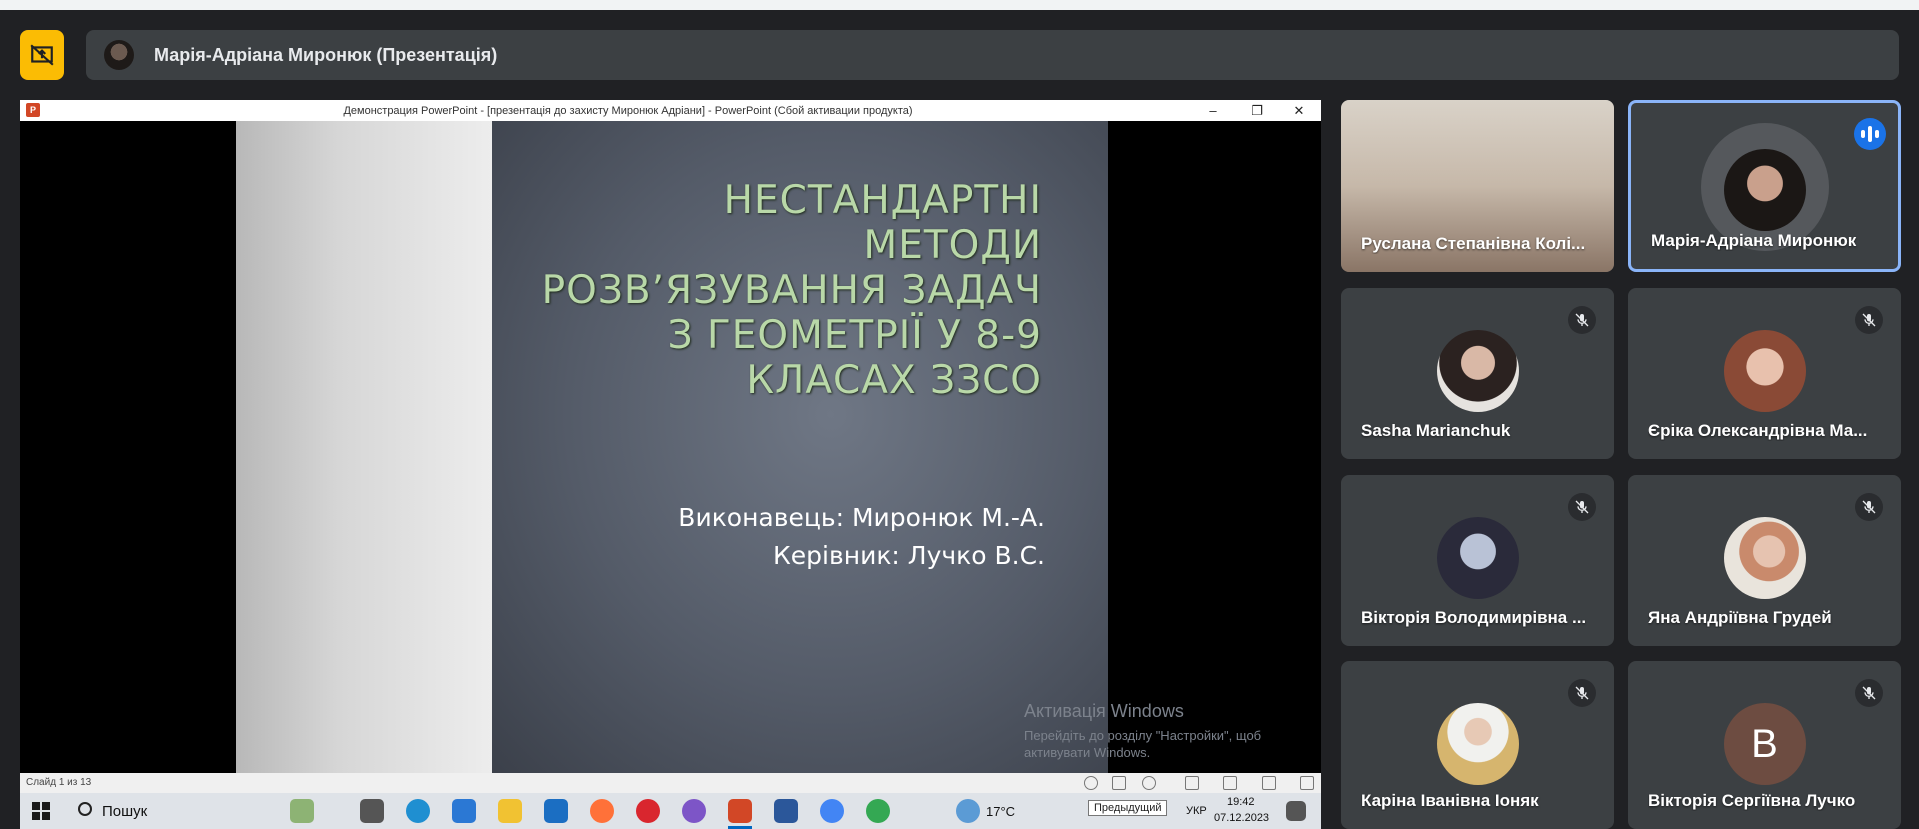 The image size is (1919, 829). I want to click on activation-watermark-title: Активація Windows, so click(1104, 711).